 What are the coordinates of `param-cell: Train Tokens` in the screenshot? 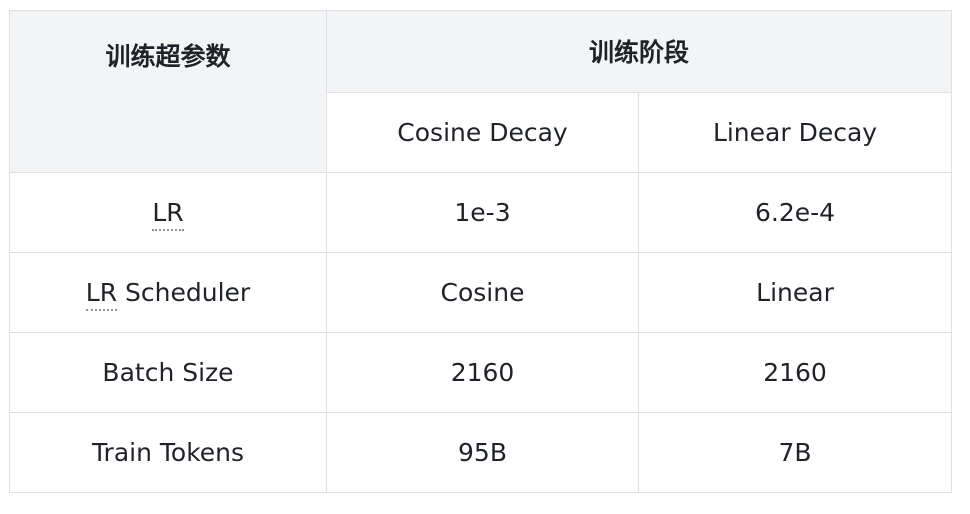 It's located at (168, 452).